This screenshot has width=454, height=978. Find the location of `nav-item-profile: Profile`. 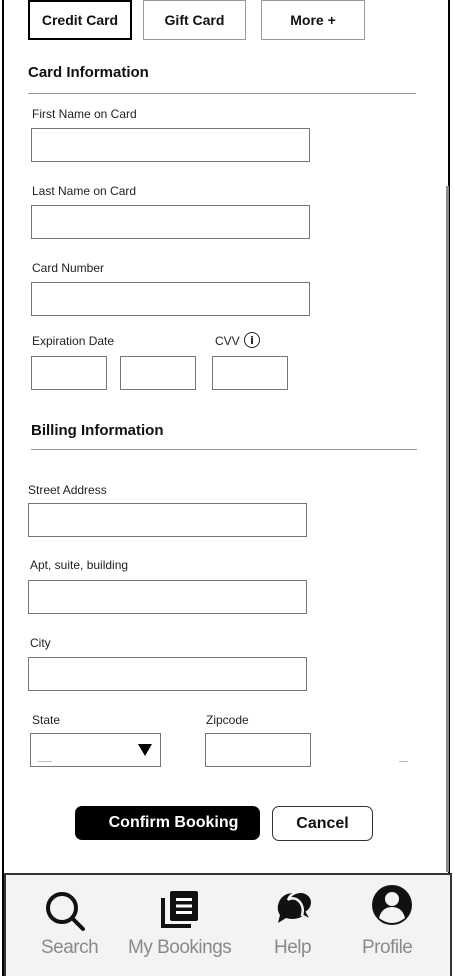

nav-item-profile: Profile is located at coordinates (391, 925).